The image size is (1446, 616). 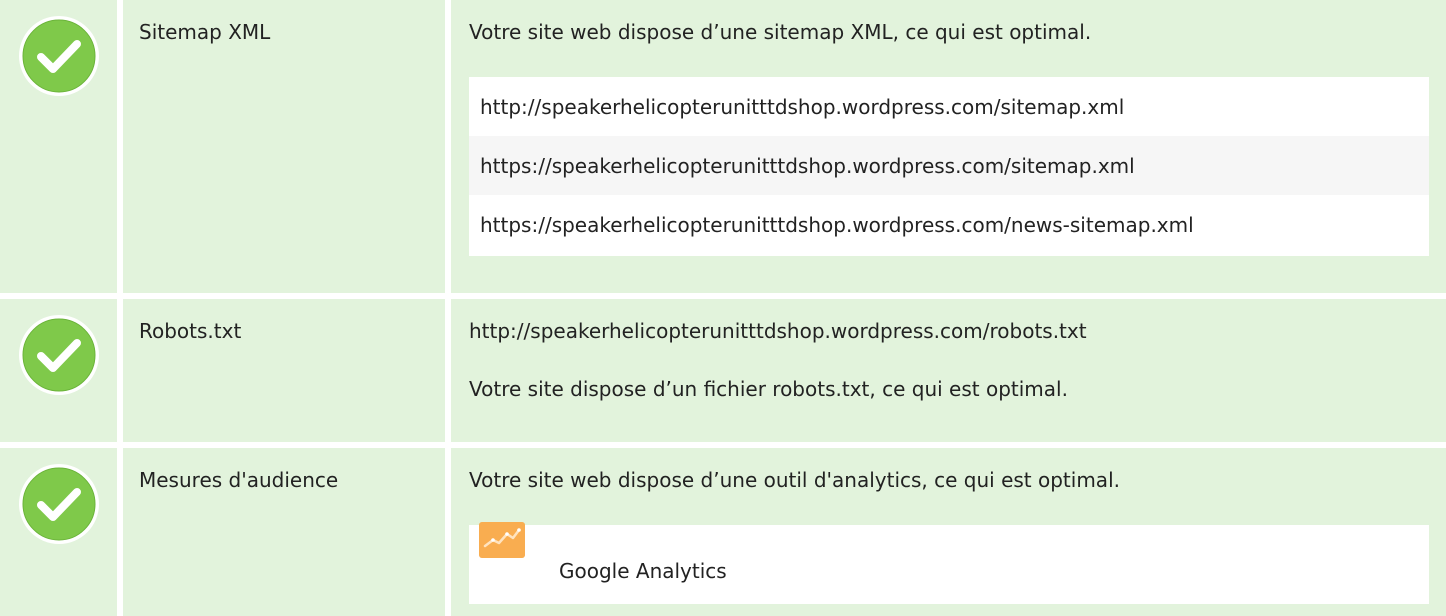 I want to click on check-label: Robots.txt, so click(x=284, y=370).